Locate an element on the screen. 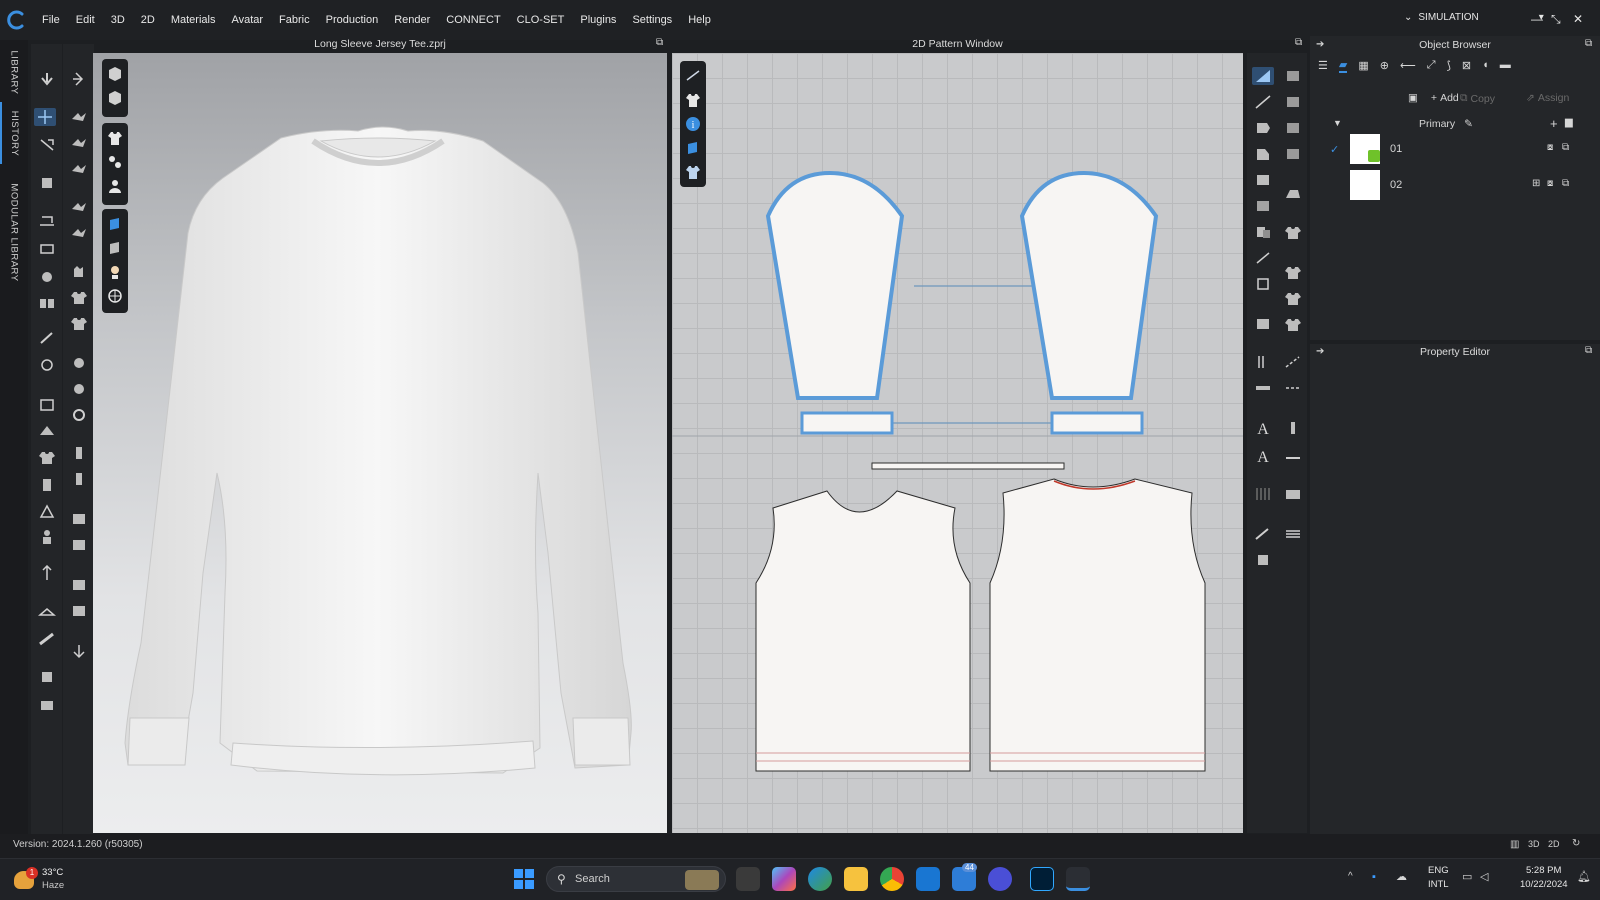 The width and height of the screenshot is (1600, 900). iron-icon is located at coordinates (1293, 194).